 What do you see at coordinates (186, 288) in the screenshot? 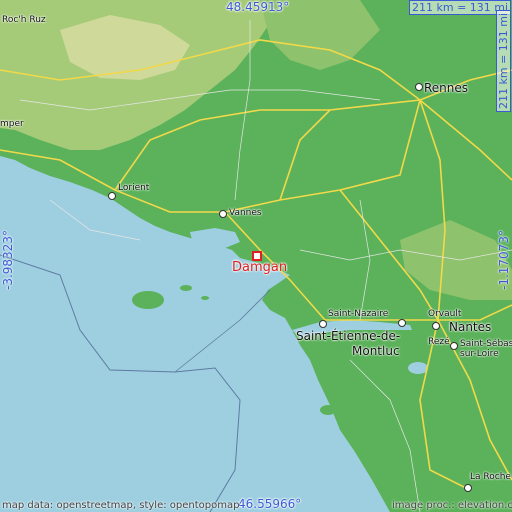
I see `island-houat` at bounding box center [186, 288].